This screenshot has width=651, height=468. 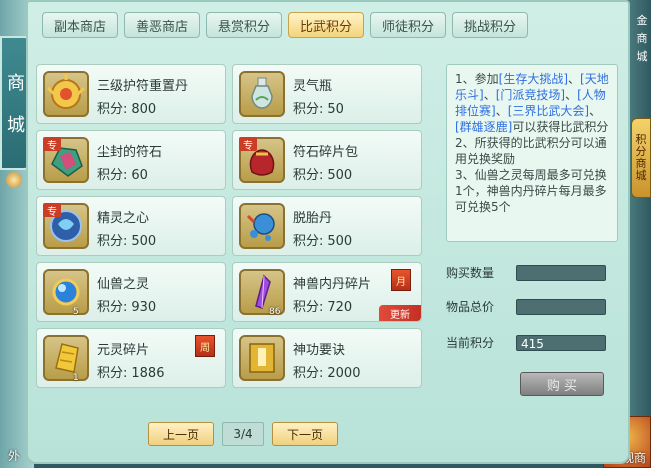 What do you see at coordinates (326, 152) in the screenshot?
I see `item-name: 符石碎片包` at bounding box center [326, 152].